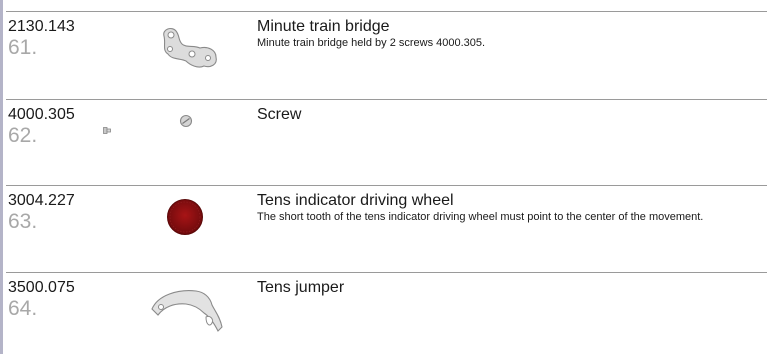 The width and height of the screenshot is (767, 355). Describe the element at coordinates (41, 200) in the screenshot. I see `part-reference: 3004.227` at that location.